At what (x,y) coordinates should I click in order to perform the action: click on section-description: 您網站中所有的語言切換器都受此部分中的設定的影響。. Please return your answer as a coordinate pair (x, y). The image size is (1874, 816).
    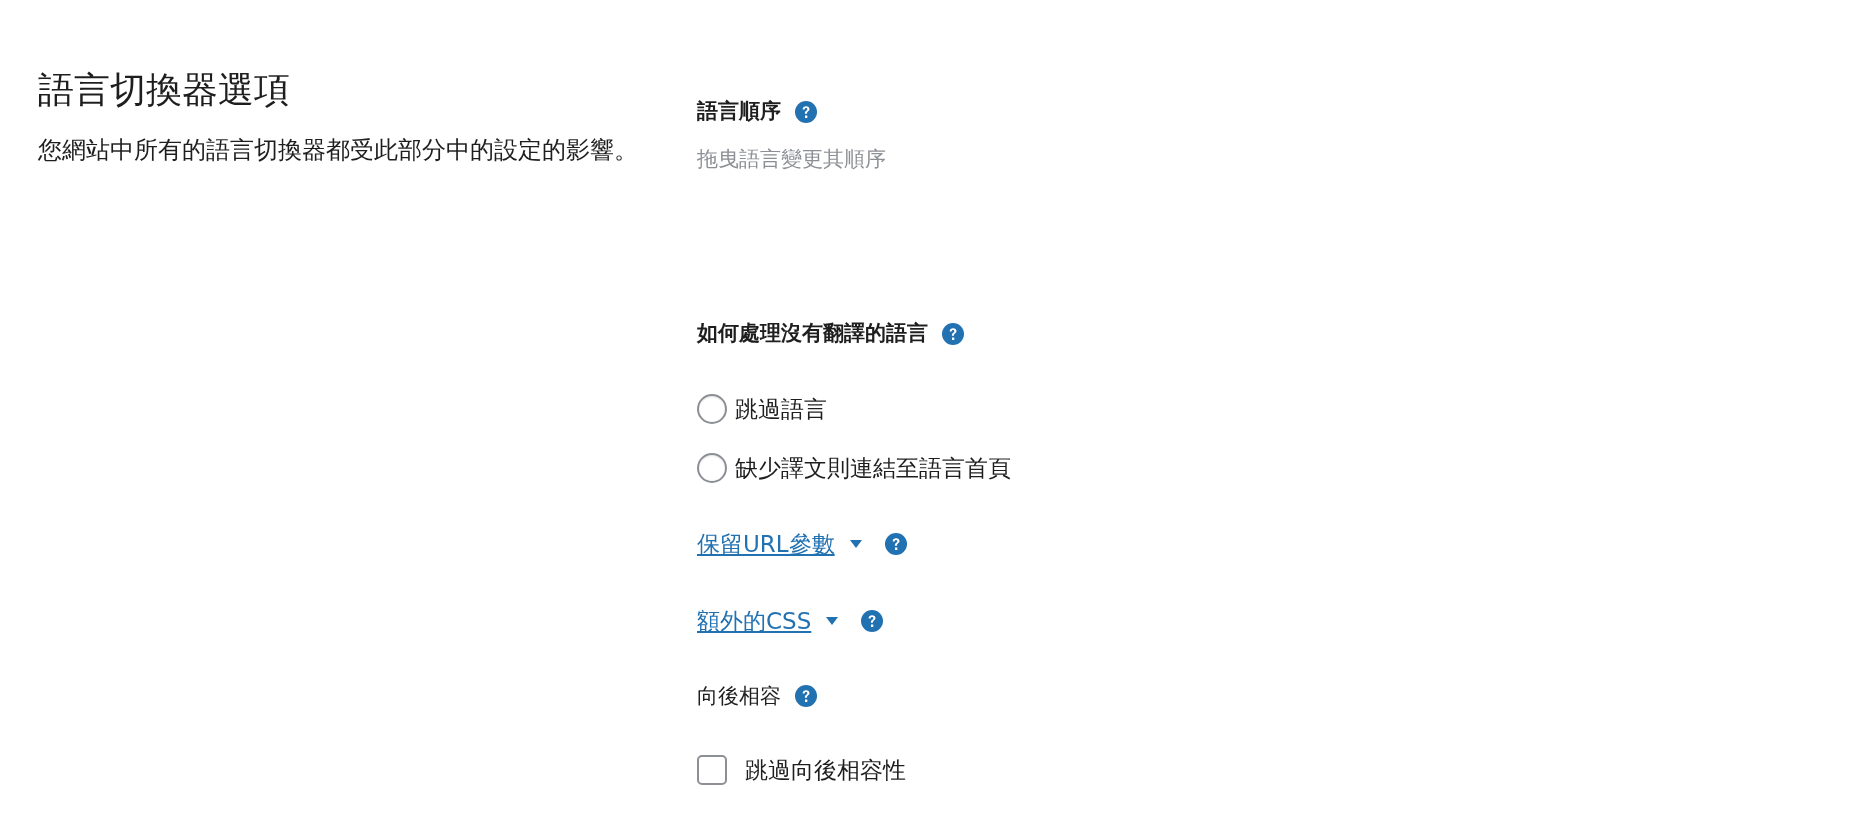
    Looking at the image, I should click on (338, 151).